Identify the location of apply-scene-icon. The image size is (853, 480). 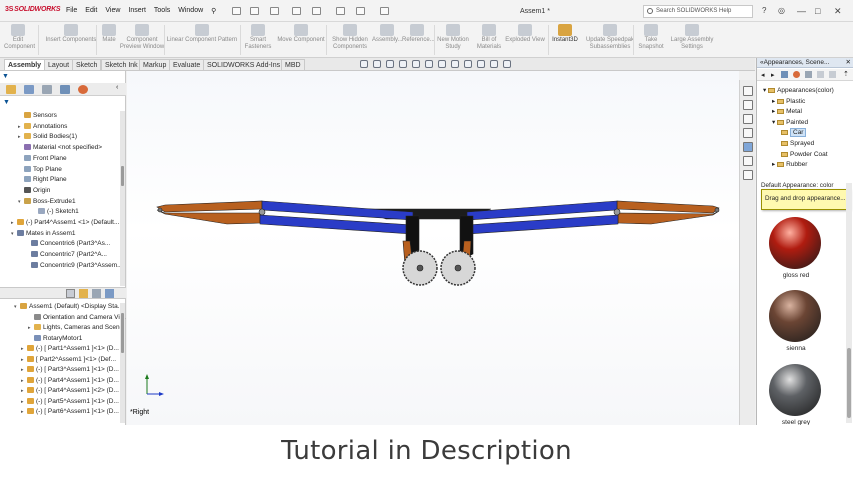
(481, 64).